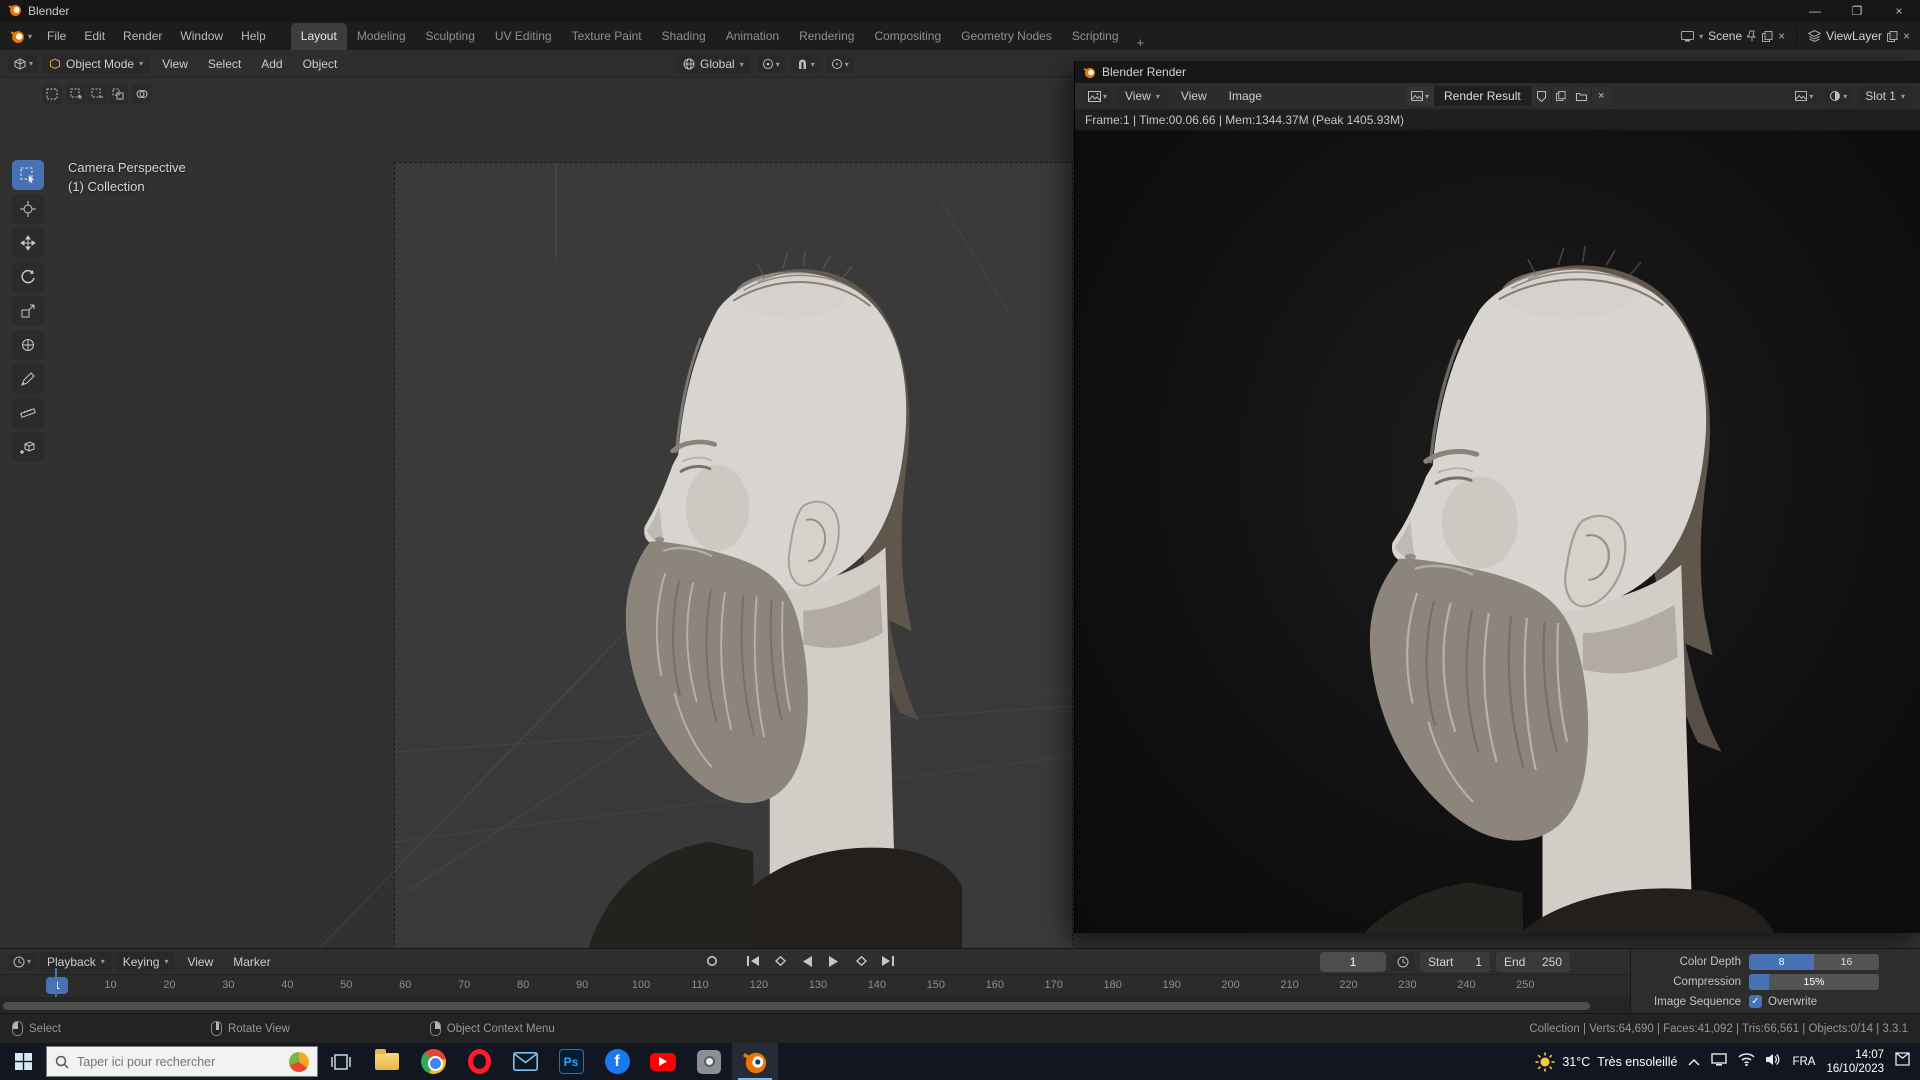  What do you see at coordinates (200, 962) in the screenshot?
I see `timeline-menu-view: View` at bounding box center [200, 962].